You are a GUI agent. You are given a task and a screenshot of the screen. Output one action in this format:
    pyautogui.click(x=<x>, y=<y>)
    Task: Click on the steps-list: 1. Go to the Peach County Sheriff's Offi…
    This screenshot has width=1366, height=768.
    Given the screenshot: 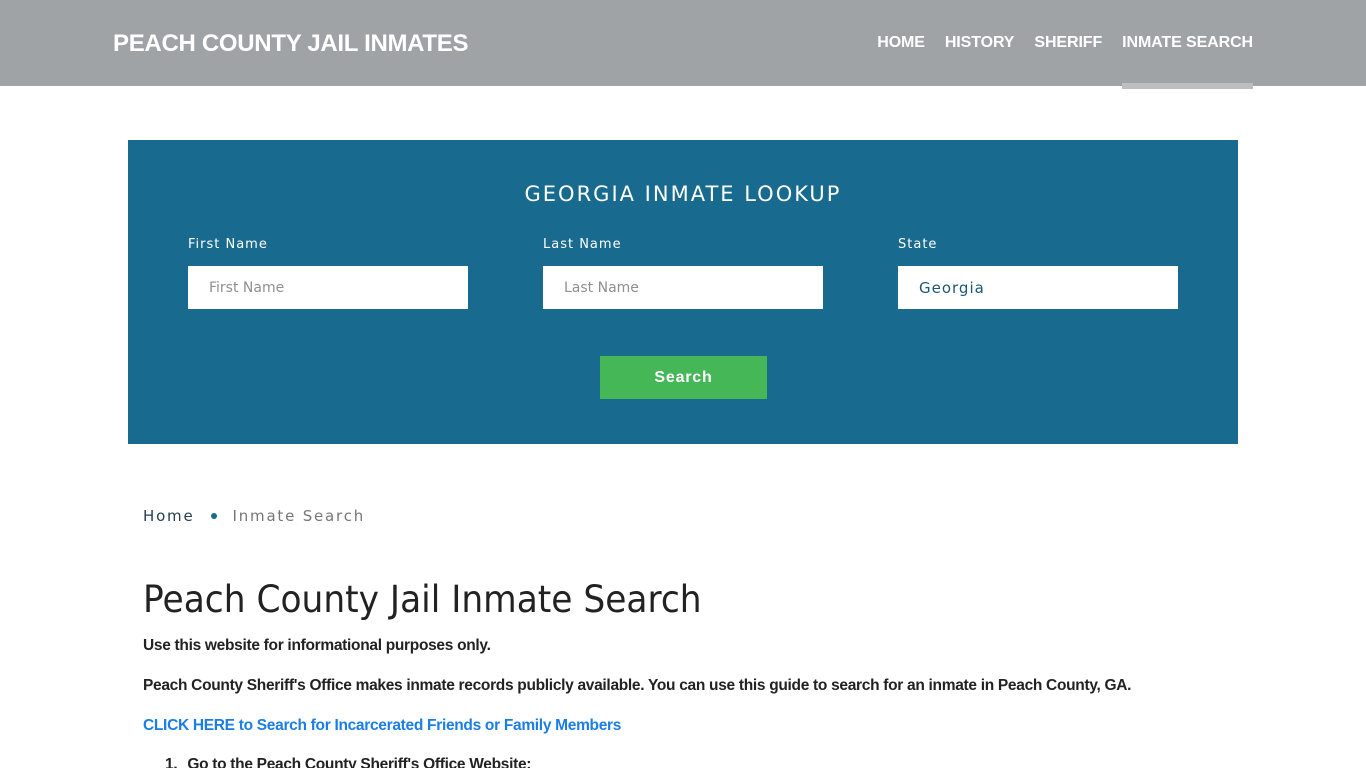 What is the action you would take?
    pyautogui.click(x=348, y=762)
    